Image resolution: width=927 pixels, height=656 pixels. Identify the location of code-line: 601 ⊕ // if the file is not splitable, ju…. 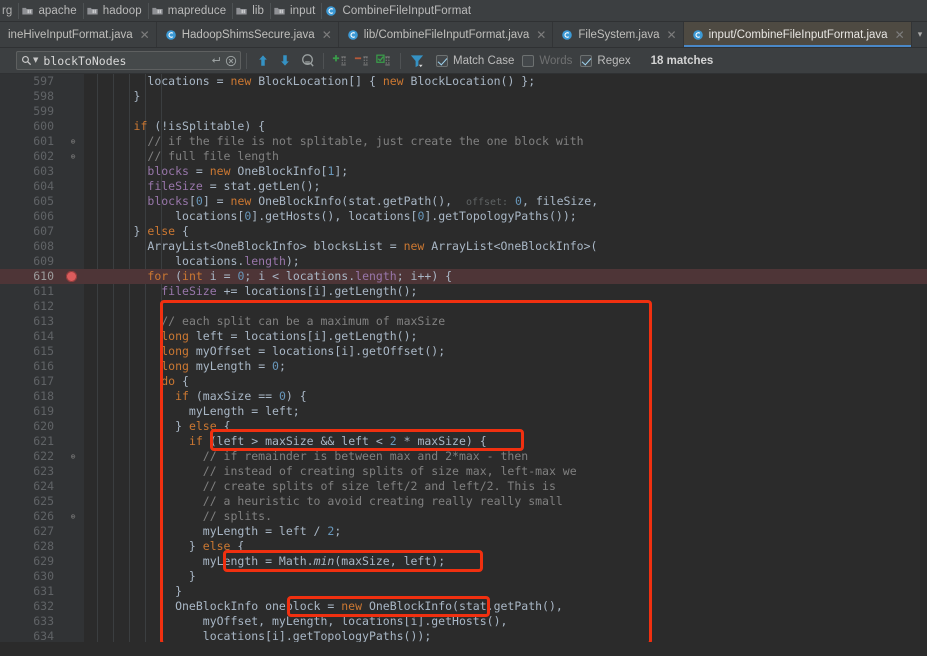
(463, 141).